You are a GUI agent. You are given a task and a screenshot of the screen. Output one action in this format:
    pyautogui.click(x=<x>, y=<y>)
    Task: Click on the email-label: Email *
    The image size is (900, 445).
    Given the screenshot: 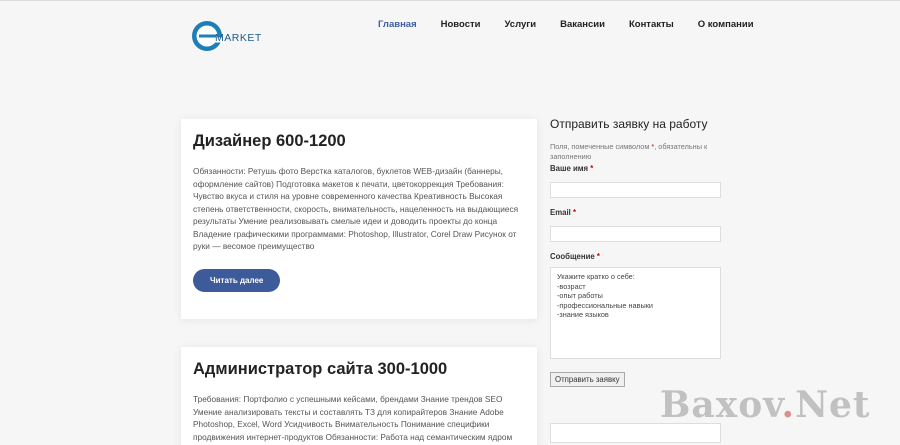 What is the action you would take?
    pyautogui.click(x=563, y=212)
    